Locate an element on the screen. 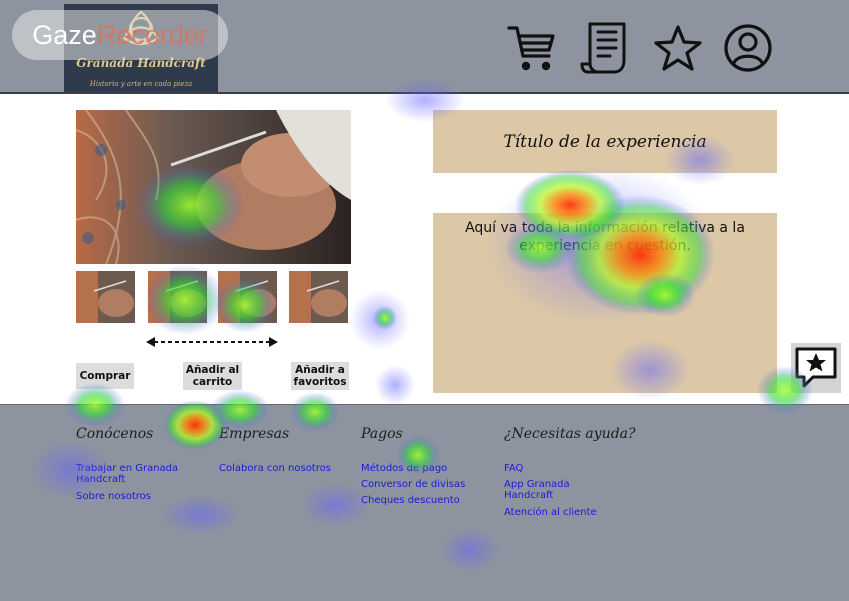  footer-link: Métodos de pago is located at coordinates (404, 468).